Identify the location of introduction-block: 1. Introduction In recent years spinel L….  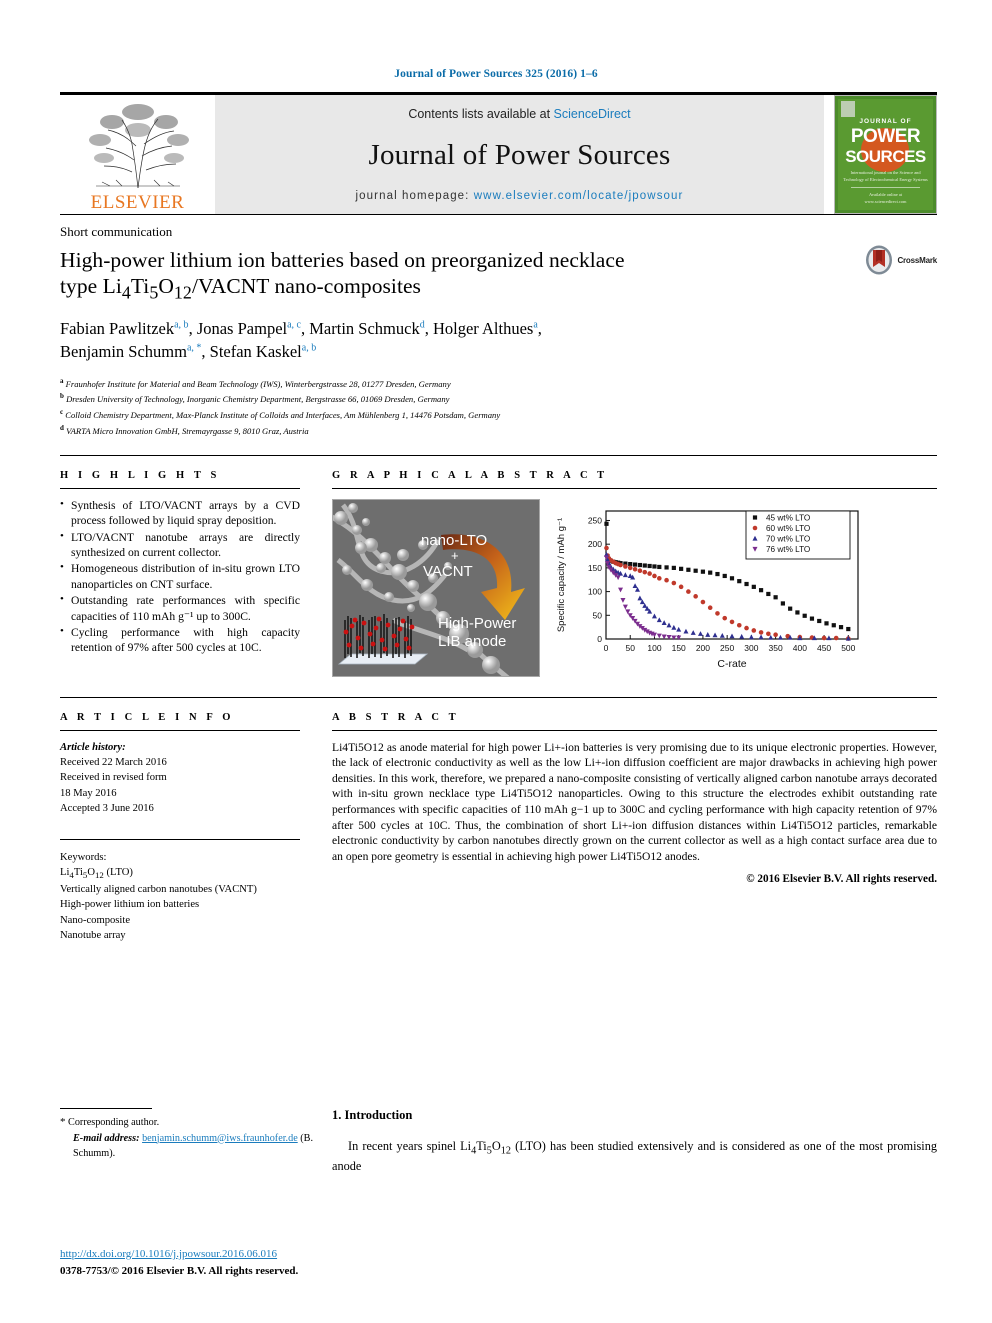
(634, 1141).